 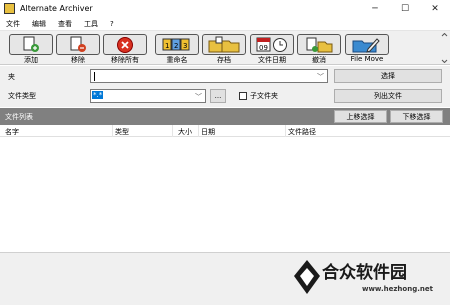 I want to click on archive-button, so click(x=224, y=44).